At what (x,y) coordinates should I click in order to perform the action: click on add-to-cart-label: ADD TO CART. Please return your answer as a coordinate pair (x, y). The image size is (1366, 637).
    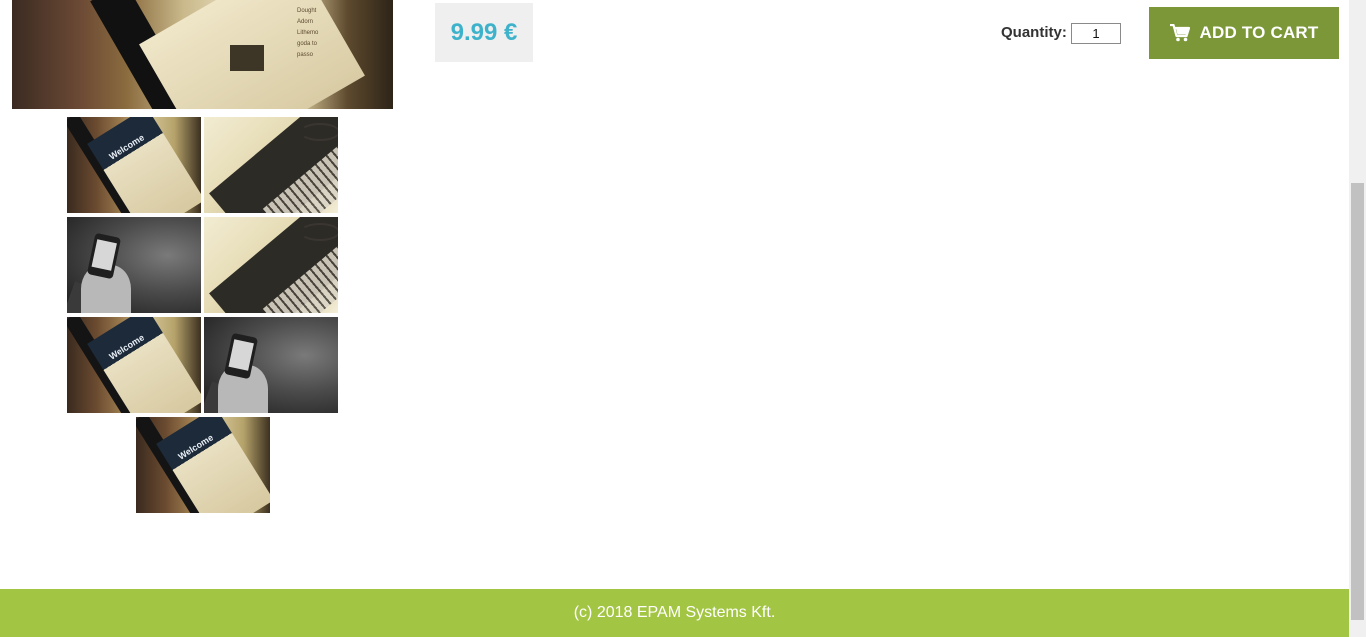
    Looking at the image, I should click on (1259, 32).